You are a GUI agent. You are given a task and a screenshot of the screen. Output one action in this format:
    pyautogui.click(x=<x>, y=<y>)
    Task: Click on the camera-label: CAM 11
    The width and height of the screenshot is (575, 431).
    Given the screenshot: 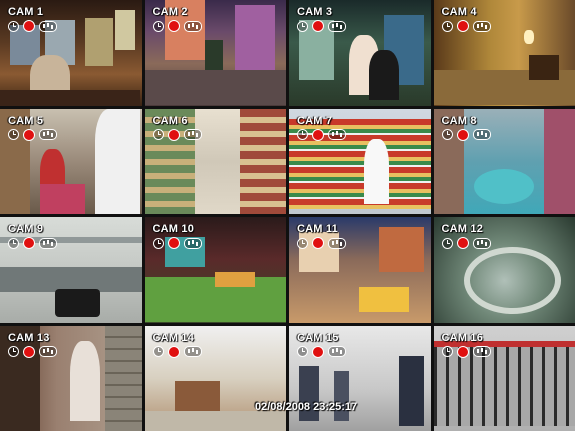 What is the action you would take?
    pyautogui.click(x=317, y=229)
    